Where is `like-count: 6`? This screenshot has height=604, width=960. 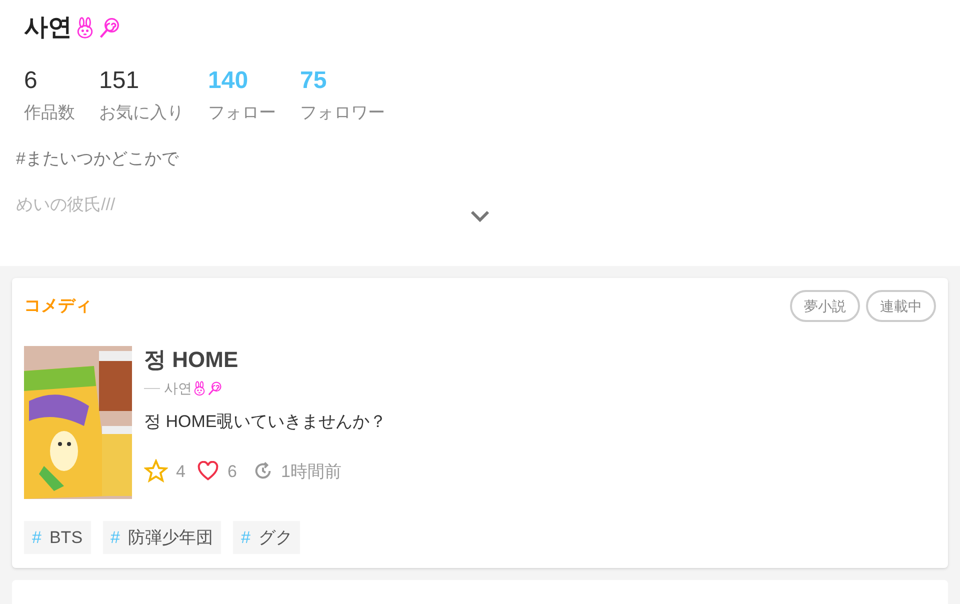 like-count: 6 is located at coordinates (232, 471).